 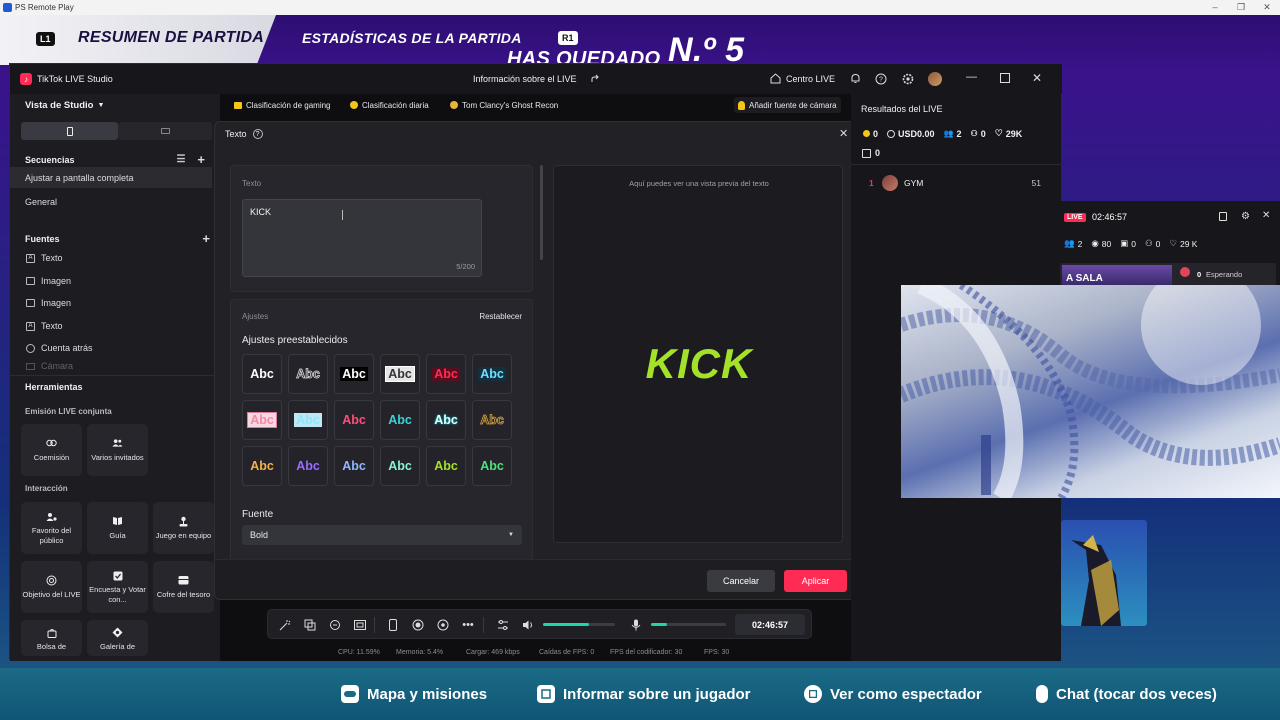 What do you see at coordinates (400, 466) in the screenshot?
I see `preset-mint: Abc` at bounding box center [400, 466].